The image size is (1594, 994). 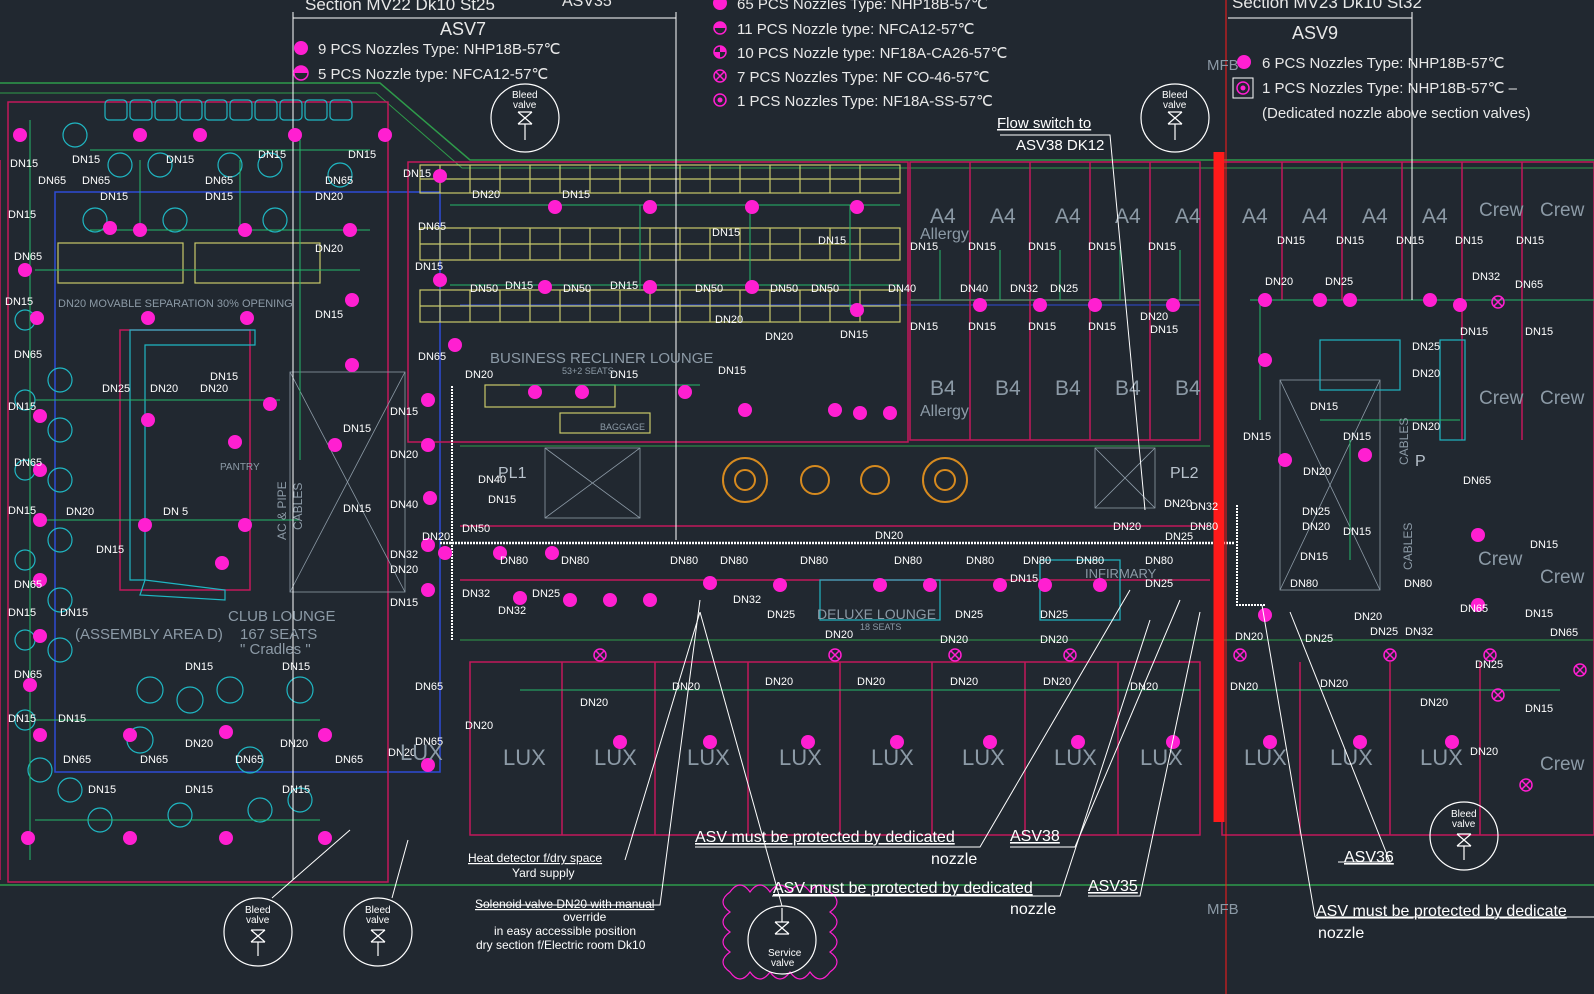 I want to click on business-lounge-label: BUSINESS RECLINER LOUNGE, so click(x=601, y=358).